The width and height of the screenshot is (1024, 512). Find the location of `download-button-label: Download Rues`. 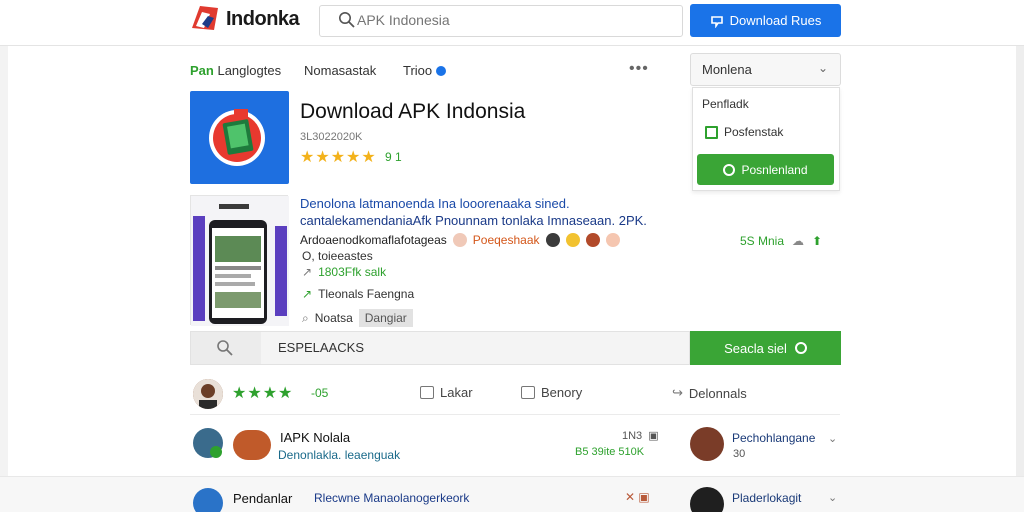

download-button-label: Download Rues is located at coordinates (775, 20).